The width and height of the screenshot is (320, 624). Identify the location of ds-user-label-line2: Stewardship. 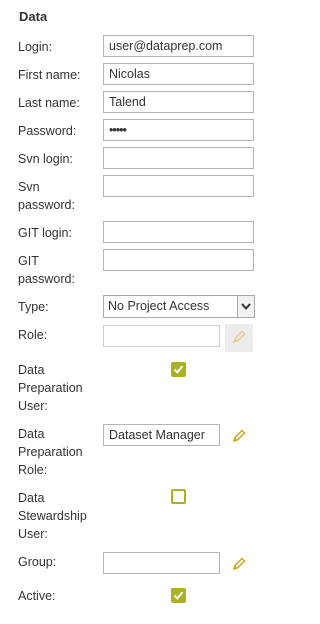
(52, 516).